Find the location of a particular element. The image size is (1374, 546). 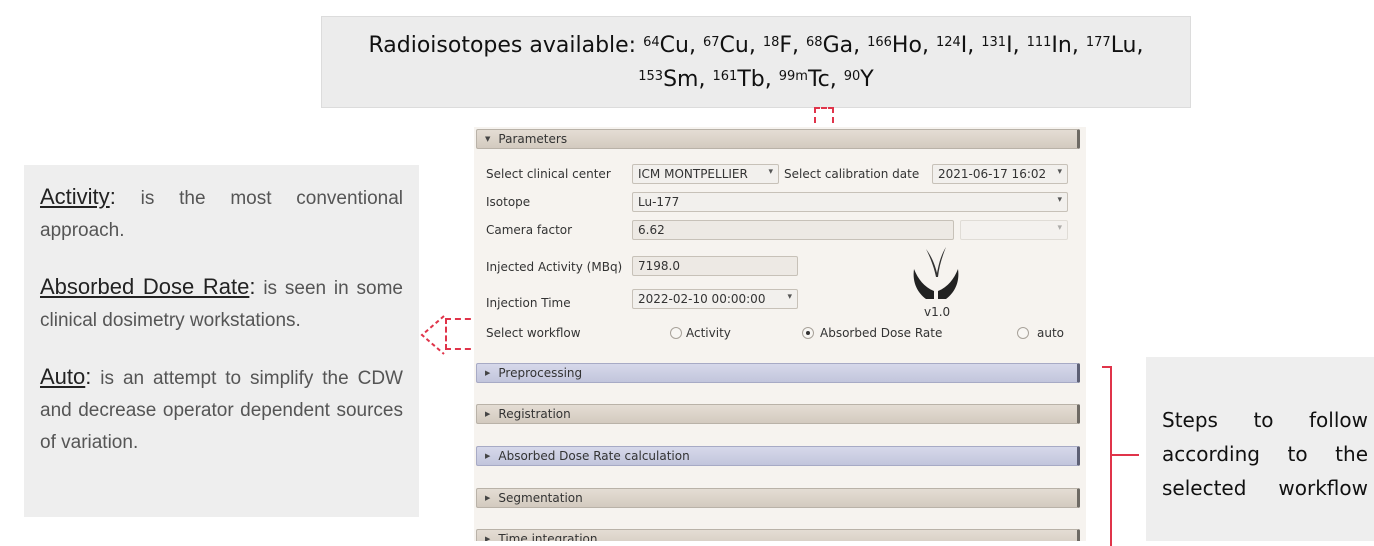

isotope-item: 99mTc, is located at coordinates (807, 79).